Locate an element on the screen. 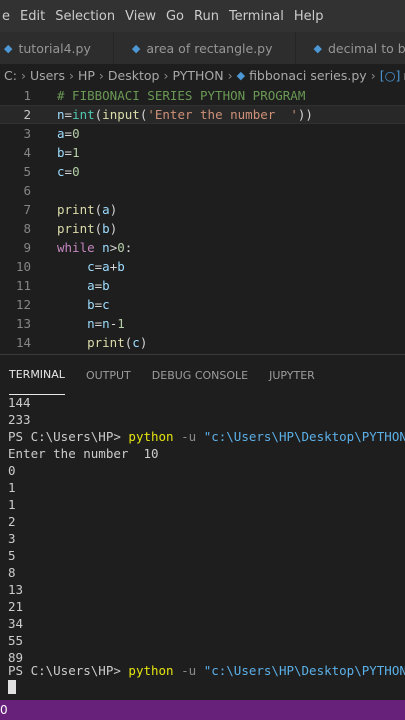 The width and height of the screenshot is (405, 720). code-line: 7 print(a) is located at coordinates (202, 209).